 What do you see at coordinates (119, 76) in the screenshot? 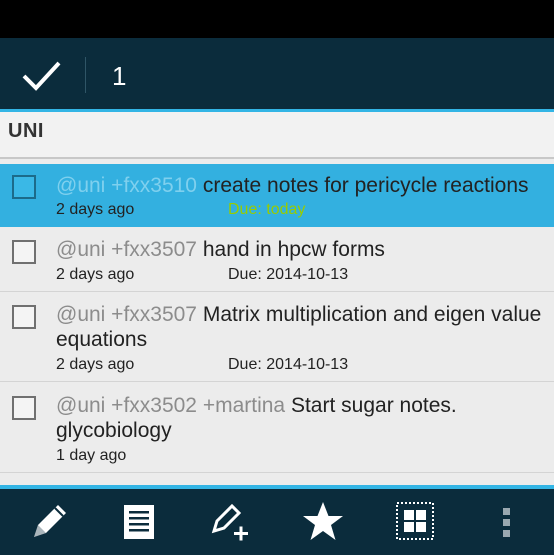
I see `selected-count: 1` at bounding box center [119, 76].